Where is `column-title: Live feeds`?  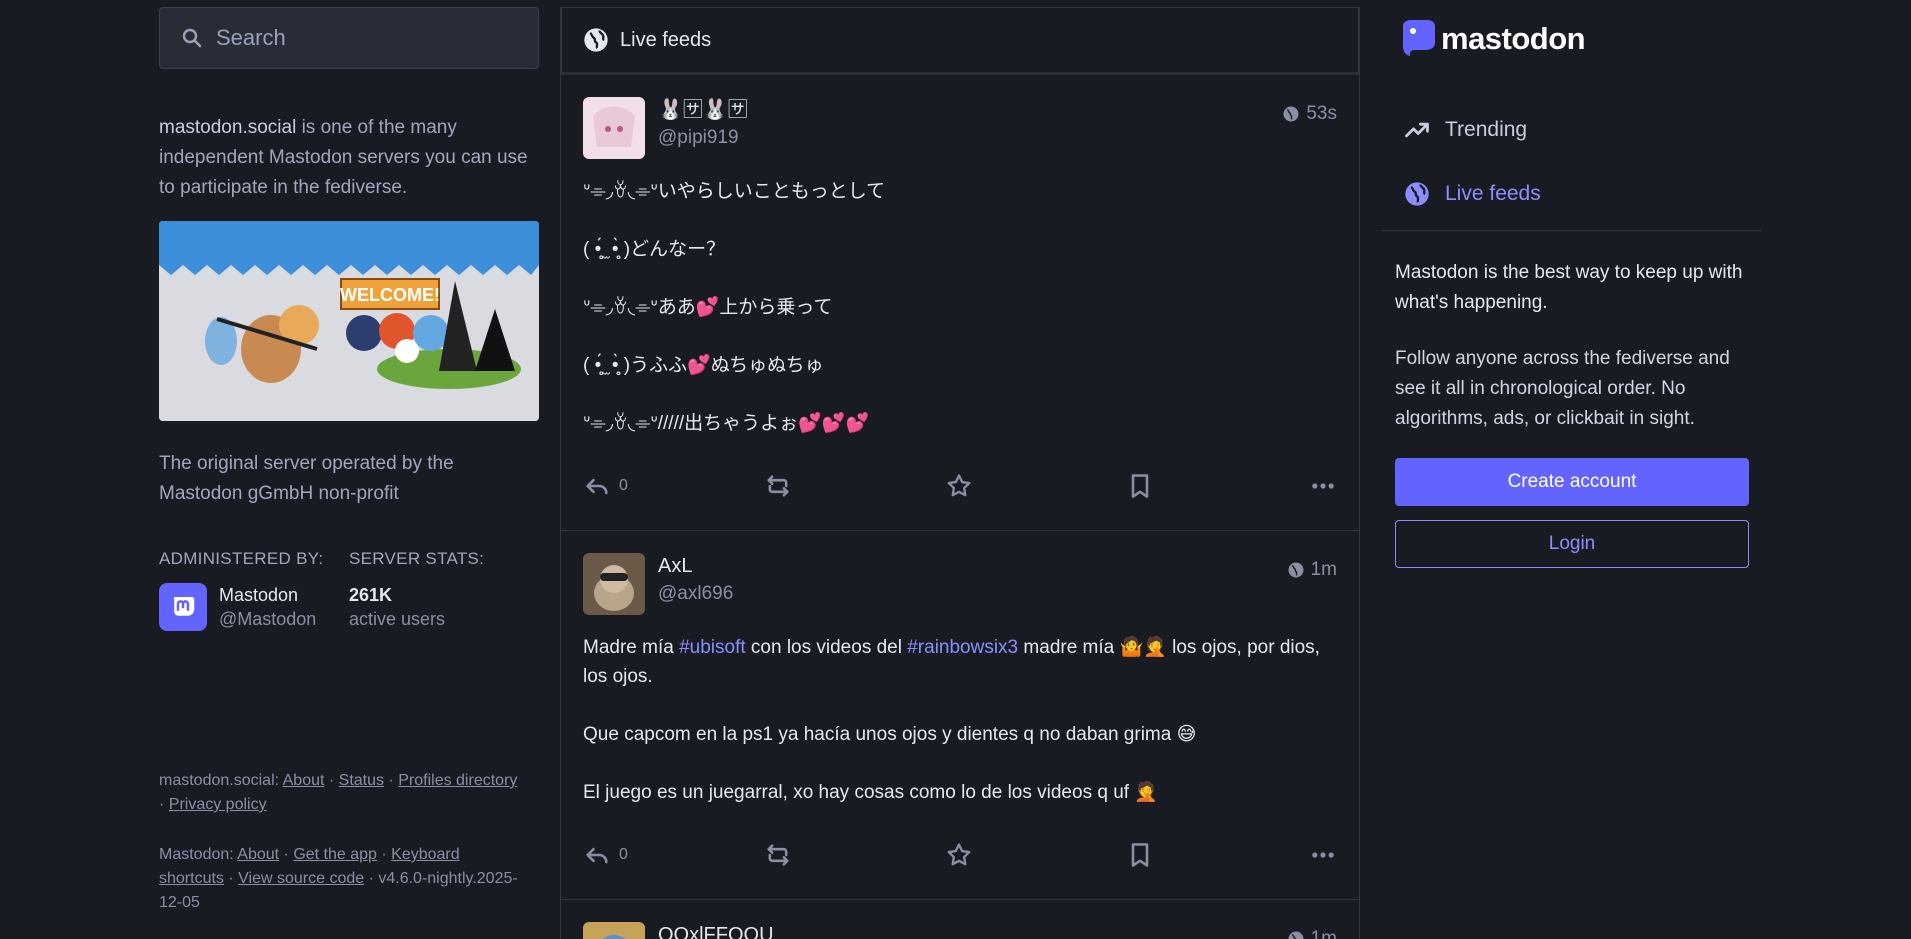 column-title: Live feeds is located at coordinates (666, 39).